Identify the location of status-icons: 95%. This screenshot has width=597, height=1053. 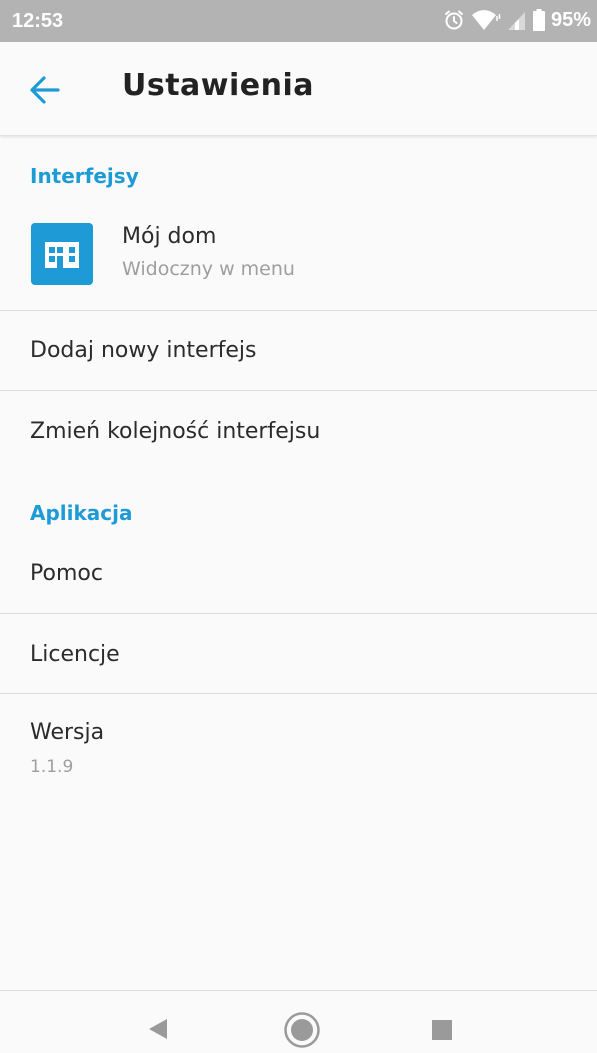
(517, 20).